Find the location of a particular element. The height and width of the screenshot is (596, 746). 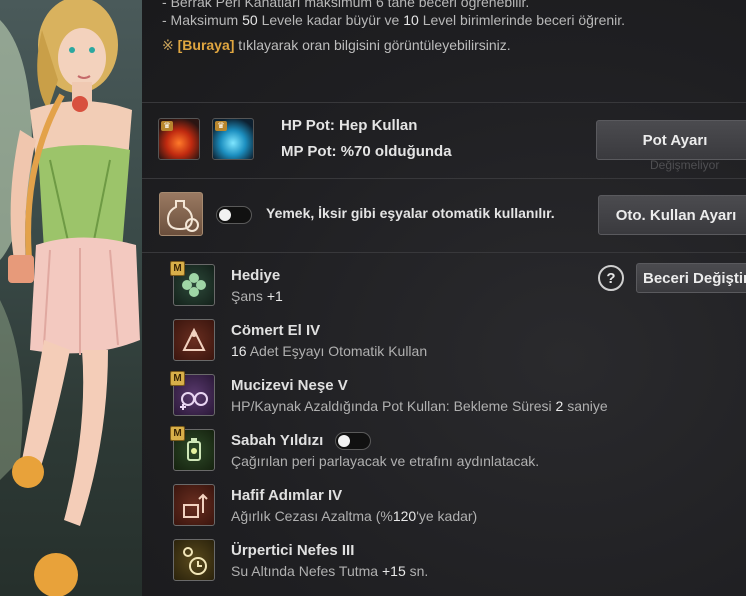

auto-use-toggle is located at coordinates (234, 215).